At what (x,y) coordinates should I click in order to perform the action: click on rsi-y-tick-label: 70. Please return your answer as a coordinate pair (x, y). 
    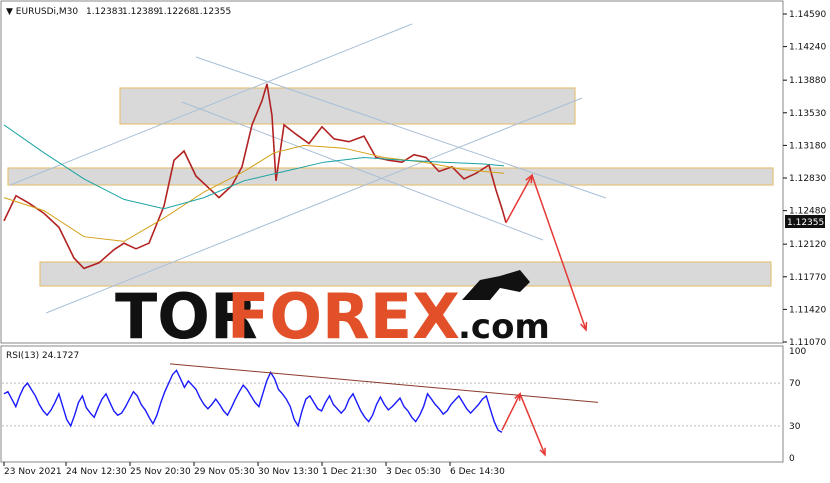
    Looking at the image, I should click on (795, 384).